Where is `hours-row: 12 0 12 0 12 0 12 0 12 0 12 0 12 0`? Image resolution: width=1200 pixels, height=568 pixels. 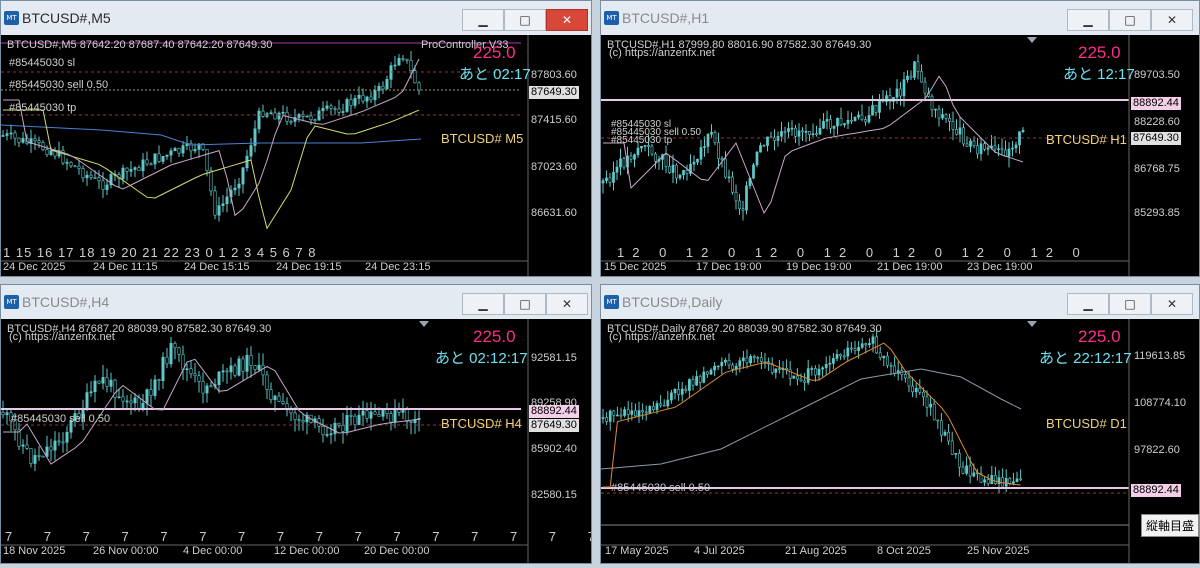 hours-row: 12 0 12 0 12 0 12 0 12 0 12 0 12 0 is located at coordinates (852, 252).